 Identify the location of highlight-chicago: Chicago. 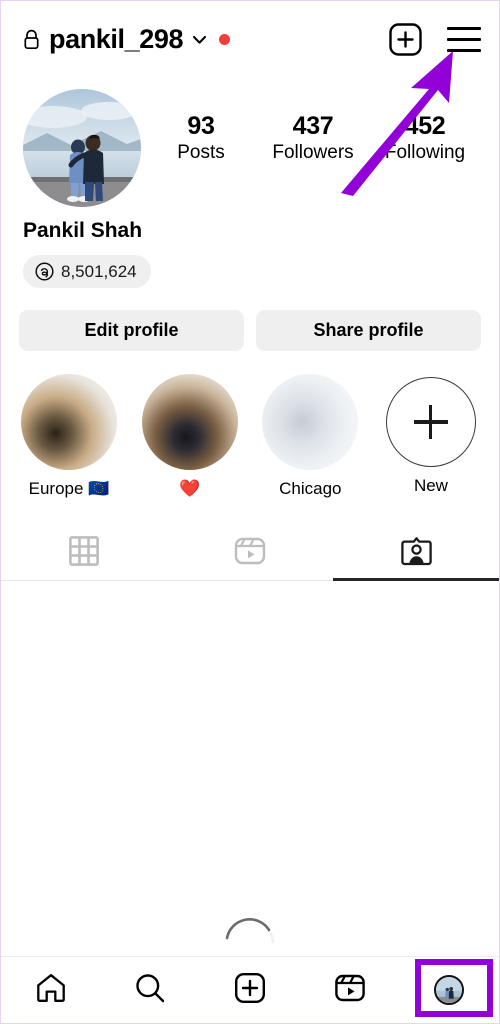
(310, 437).